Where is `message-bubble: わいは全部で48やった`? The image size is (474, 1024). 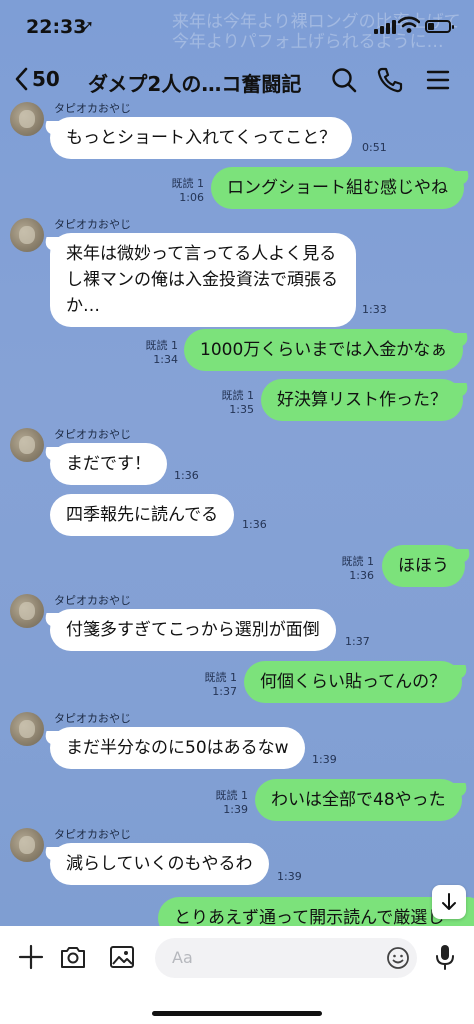
message-bubble: わいは全部で48やった is located at coordinates (358, 800).